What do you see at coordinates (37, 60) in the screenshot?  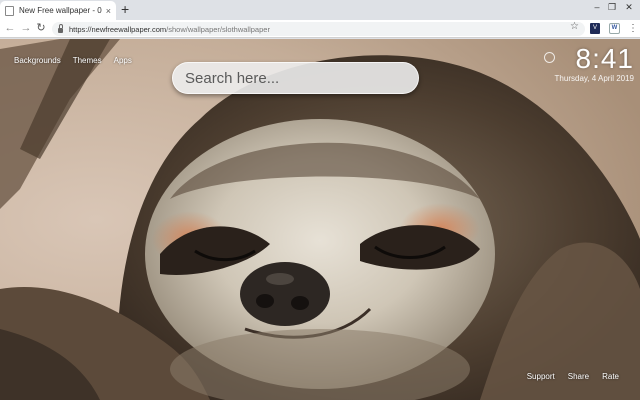 I see `nav-backgrounds: Backgrounds` at bounding box center [37, 60].